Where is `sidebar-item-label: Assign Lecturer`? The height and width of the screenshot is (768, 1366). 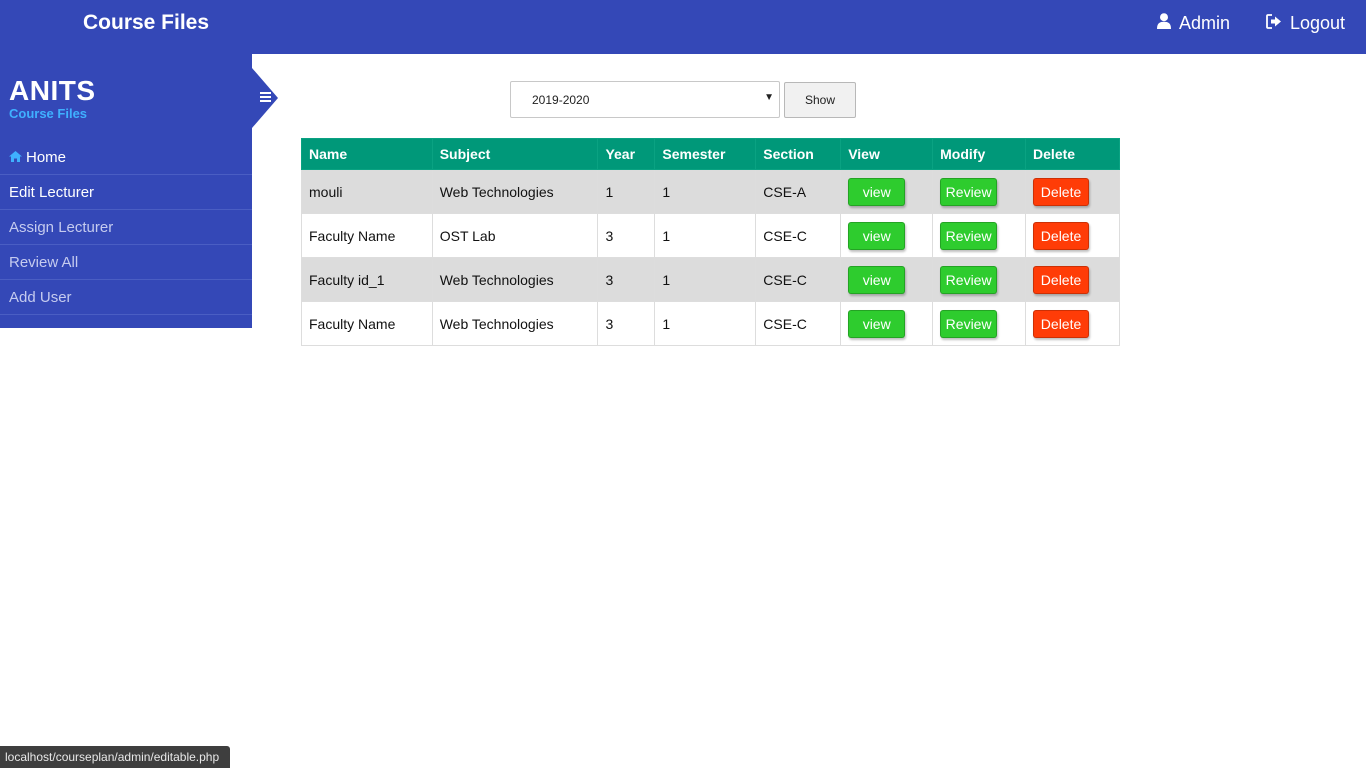 sidebar-item-label: Assign Lecturer is located at coordinates (61, 227).